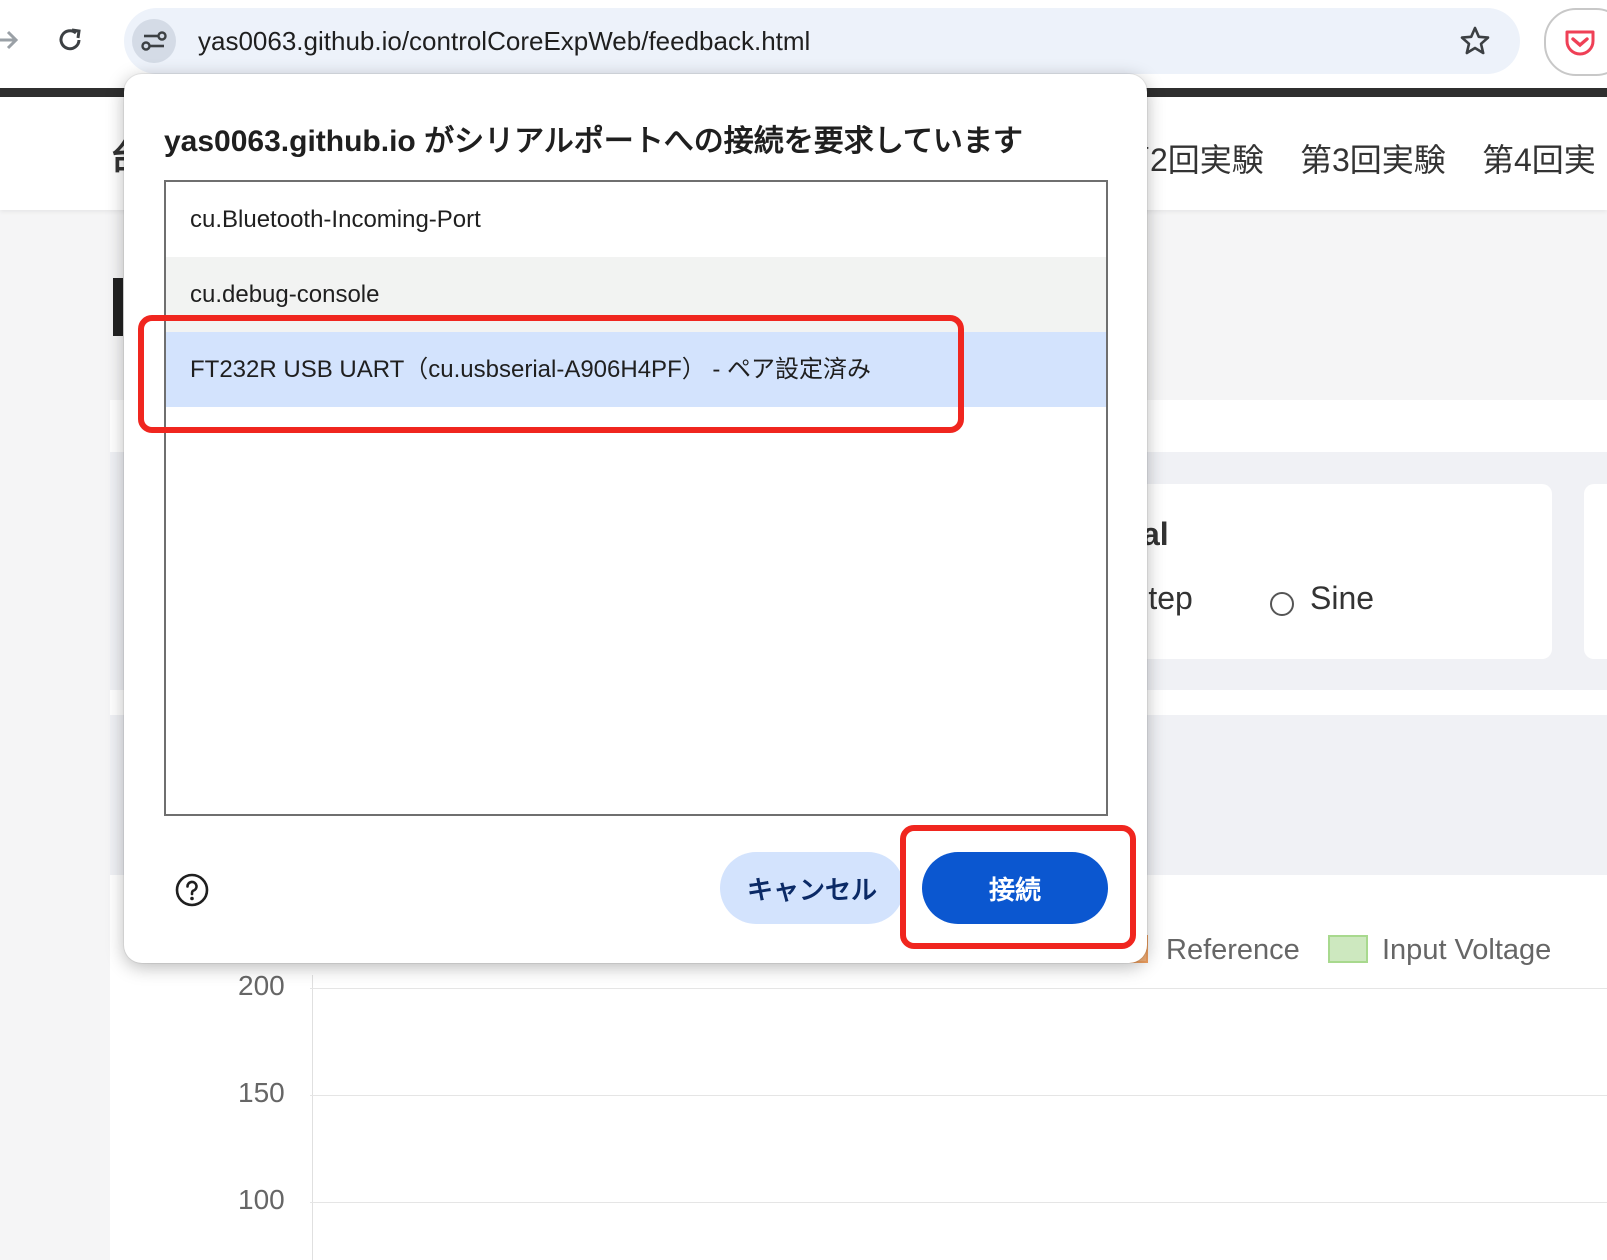  What do you see at coordinates (636, 294) in the screenshot?
I see `port-item-debug-console: cu.debug-console` at bounding box center [636, 294].